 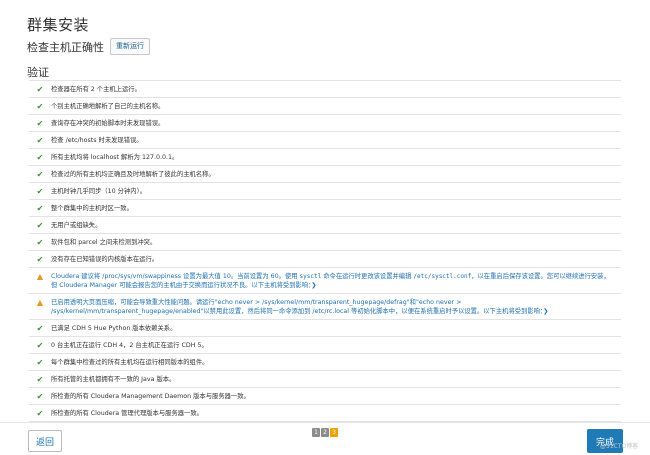 What do you see at coordinates (133, 174) in the screenshot?
I see `check-text: 检查过的所有主机均正确且及时地解析了彼此的主机名称。` at bounding box center [133, 174].